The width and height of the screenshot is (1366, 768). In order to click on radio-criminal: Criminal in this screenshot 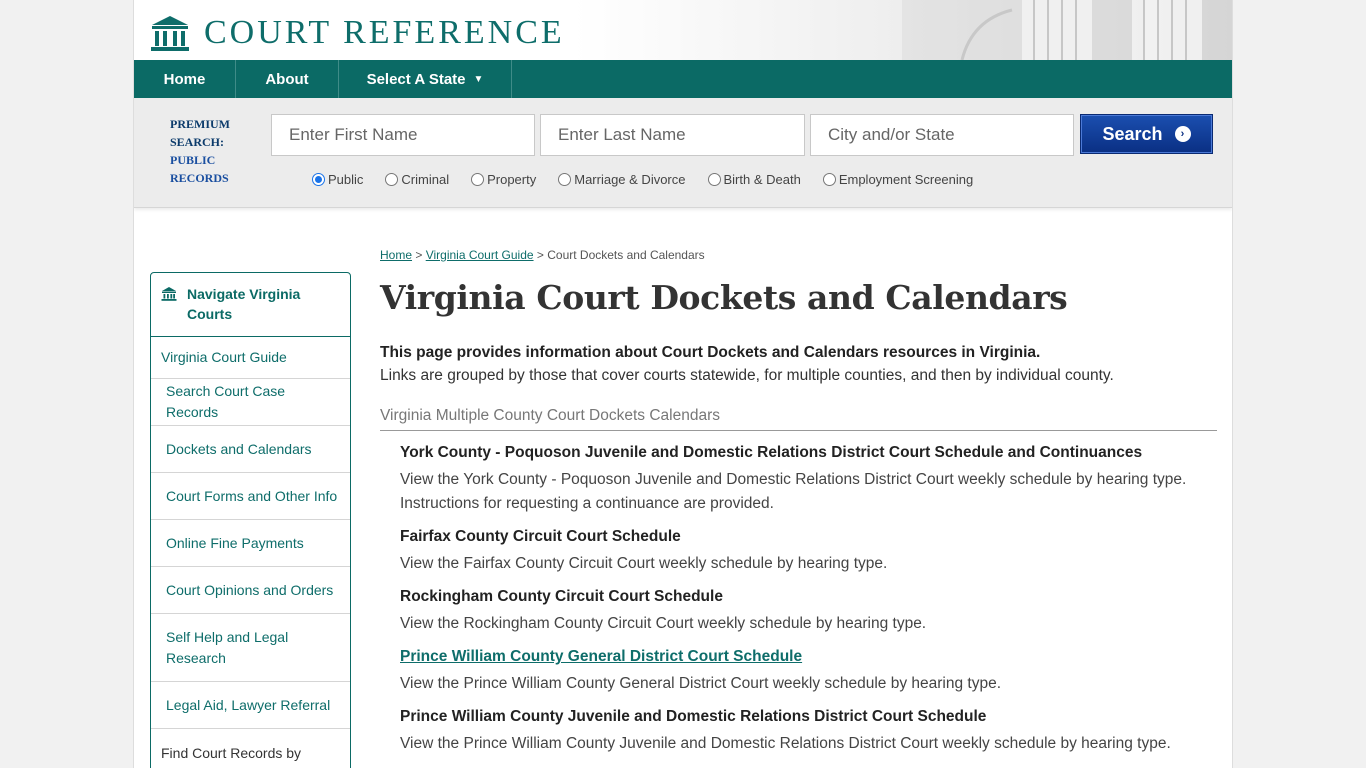, I will do `click(417, 179)`.